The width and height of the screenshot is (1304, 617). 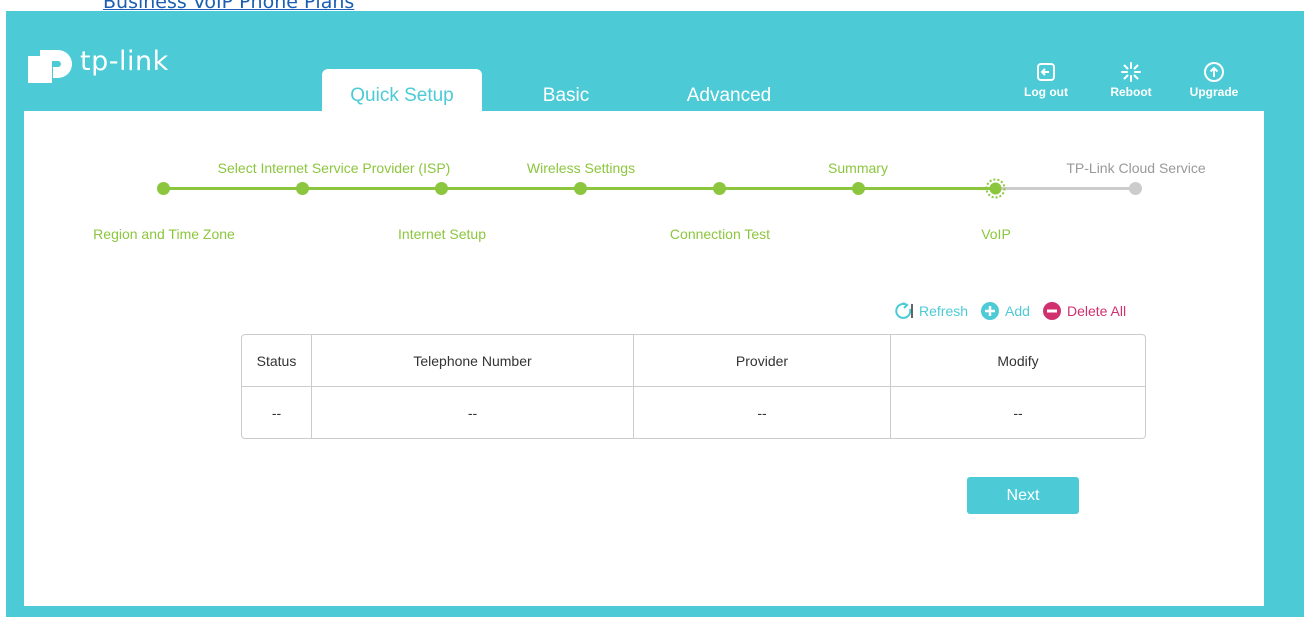 What do you see at coordinates (1018, 361) in the screenshot?
I see `column-header-modify: Modify` at bounding box center [1018, 361].